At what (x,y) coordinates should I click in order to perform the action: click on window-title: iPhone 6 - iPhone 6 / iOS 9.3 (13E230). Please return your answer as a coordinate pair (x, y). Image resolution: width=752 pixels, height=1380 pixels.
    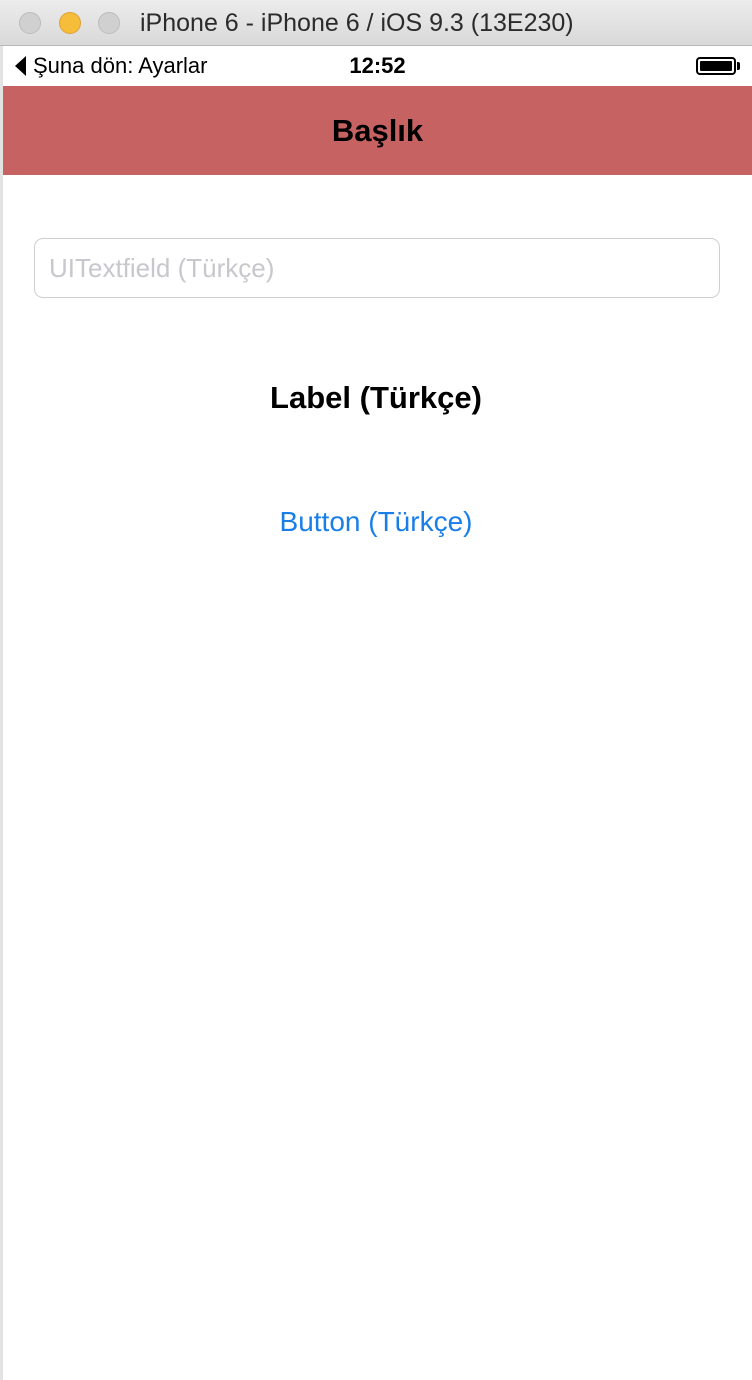
    Looking at the image, I should click on (357, 23).